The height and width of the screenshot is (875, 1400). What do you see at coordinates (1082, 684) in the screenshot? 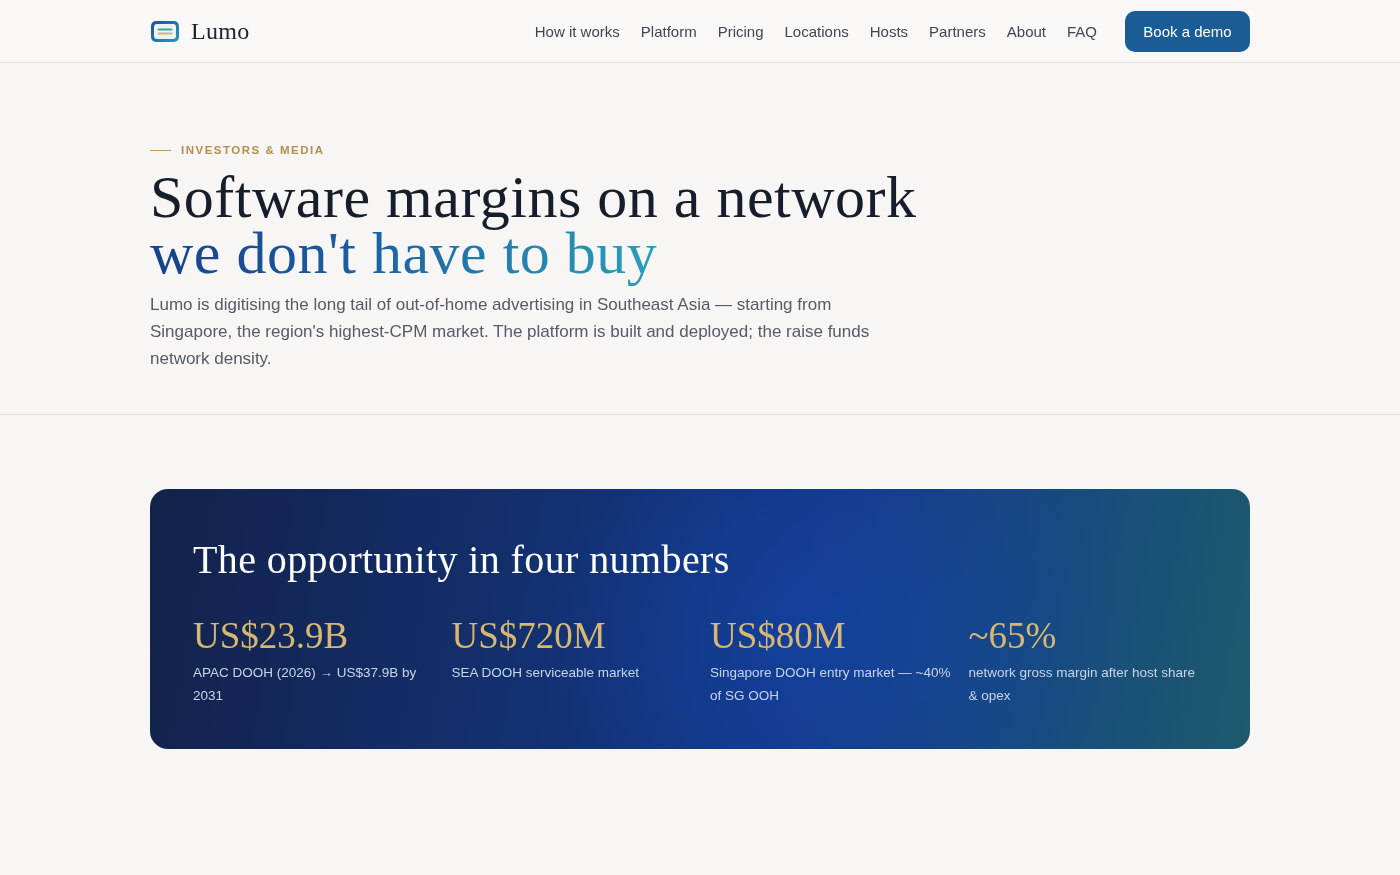
I see `stat-label: network gross margin after host share & opex` at bounding box center [1082, 684].